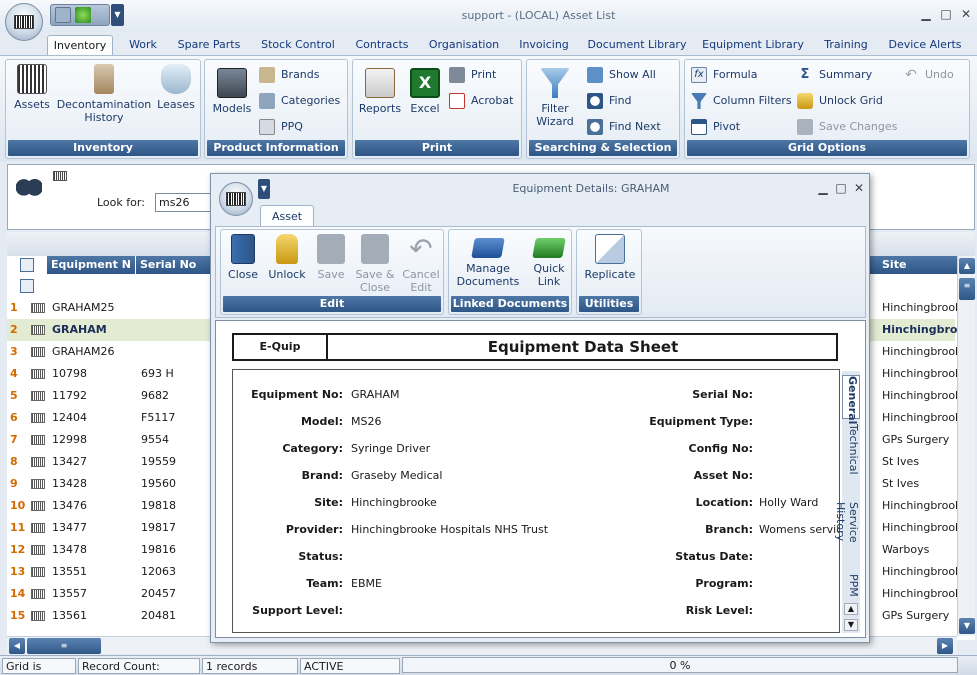 The height and width of the screenshot is (675, 977). Describe the element at coordinates (69, 550) in the screenshot. I see `equipment-no-cell: 13478` at that location.